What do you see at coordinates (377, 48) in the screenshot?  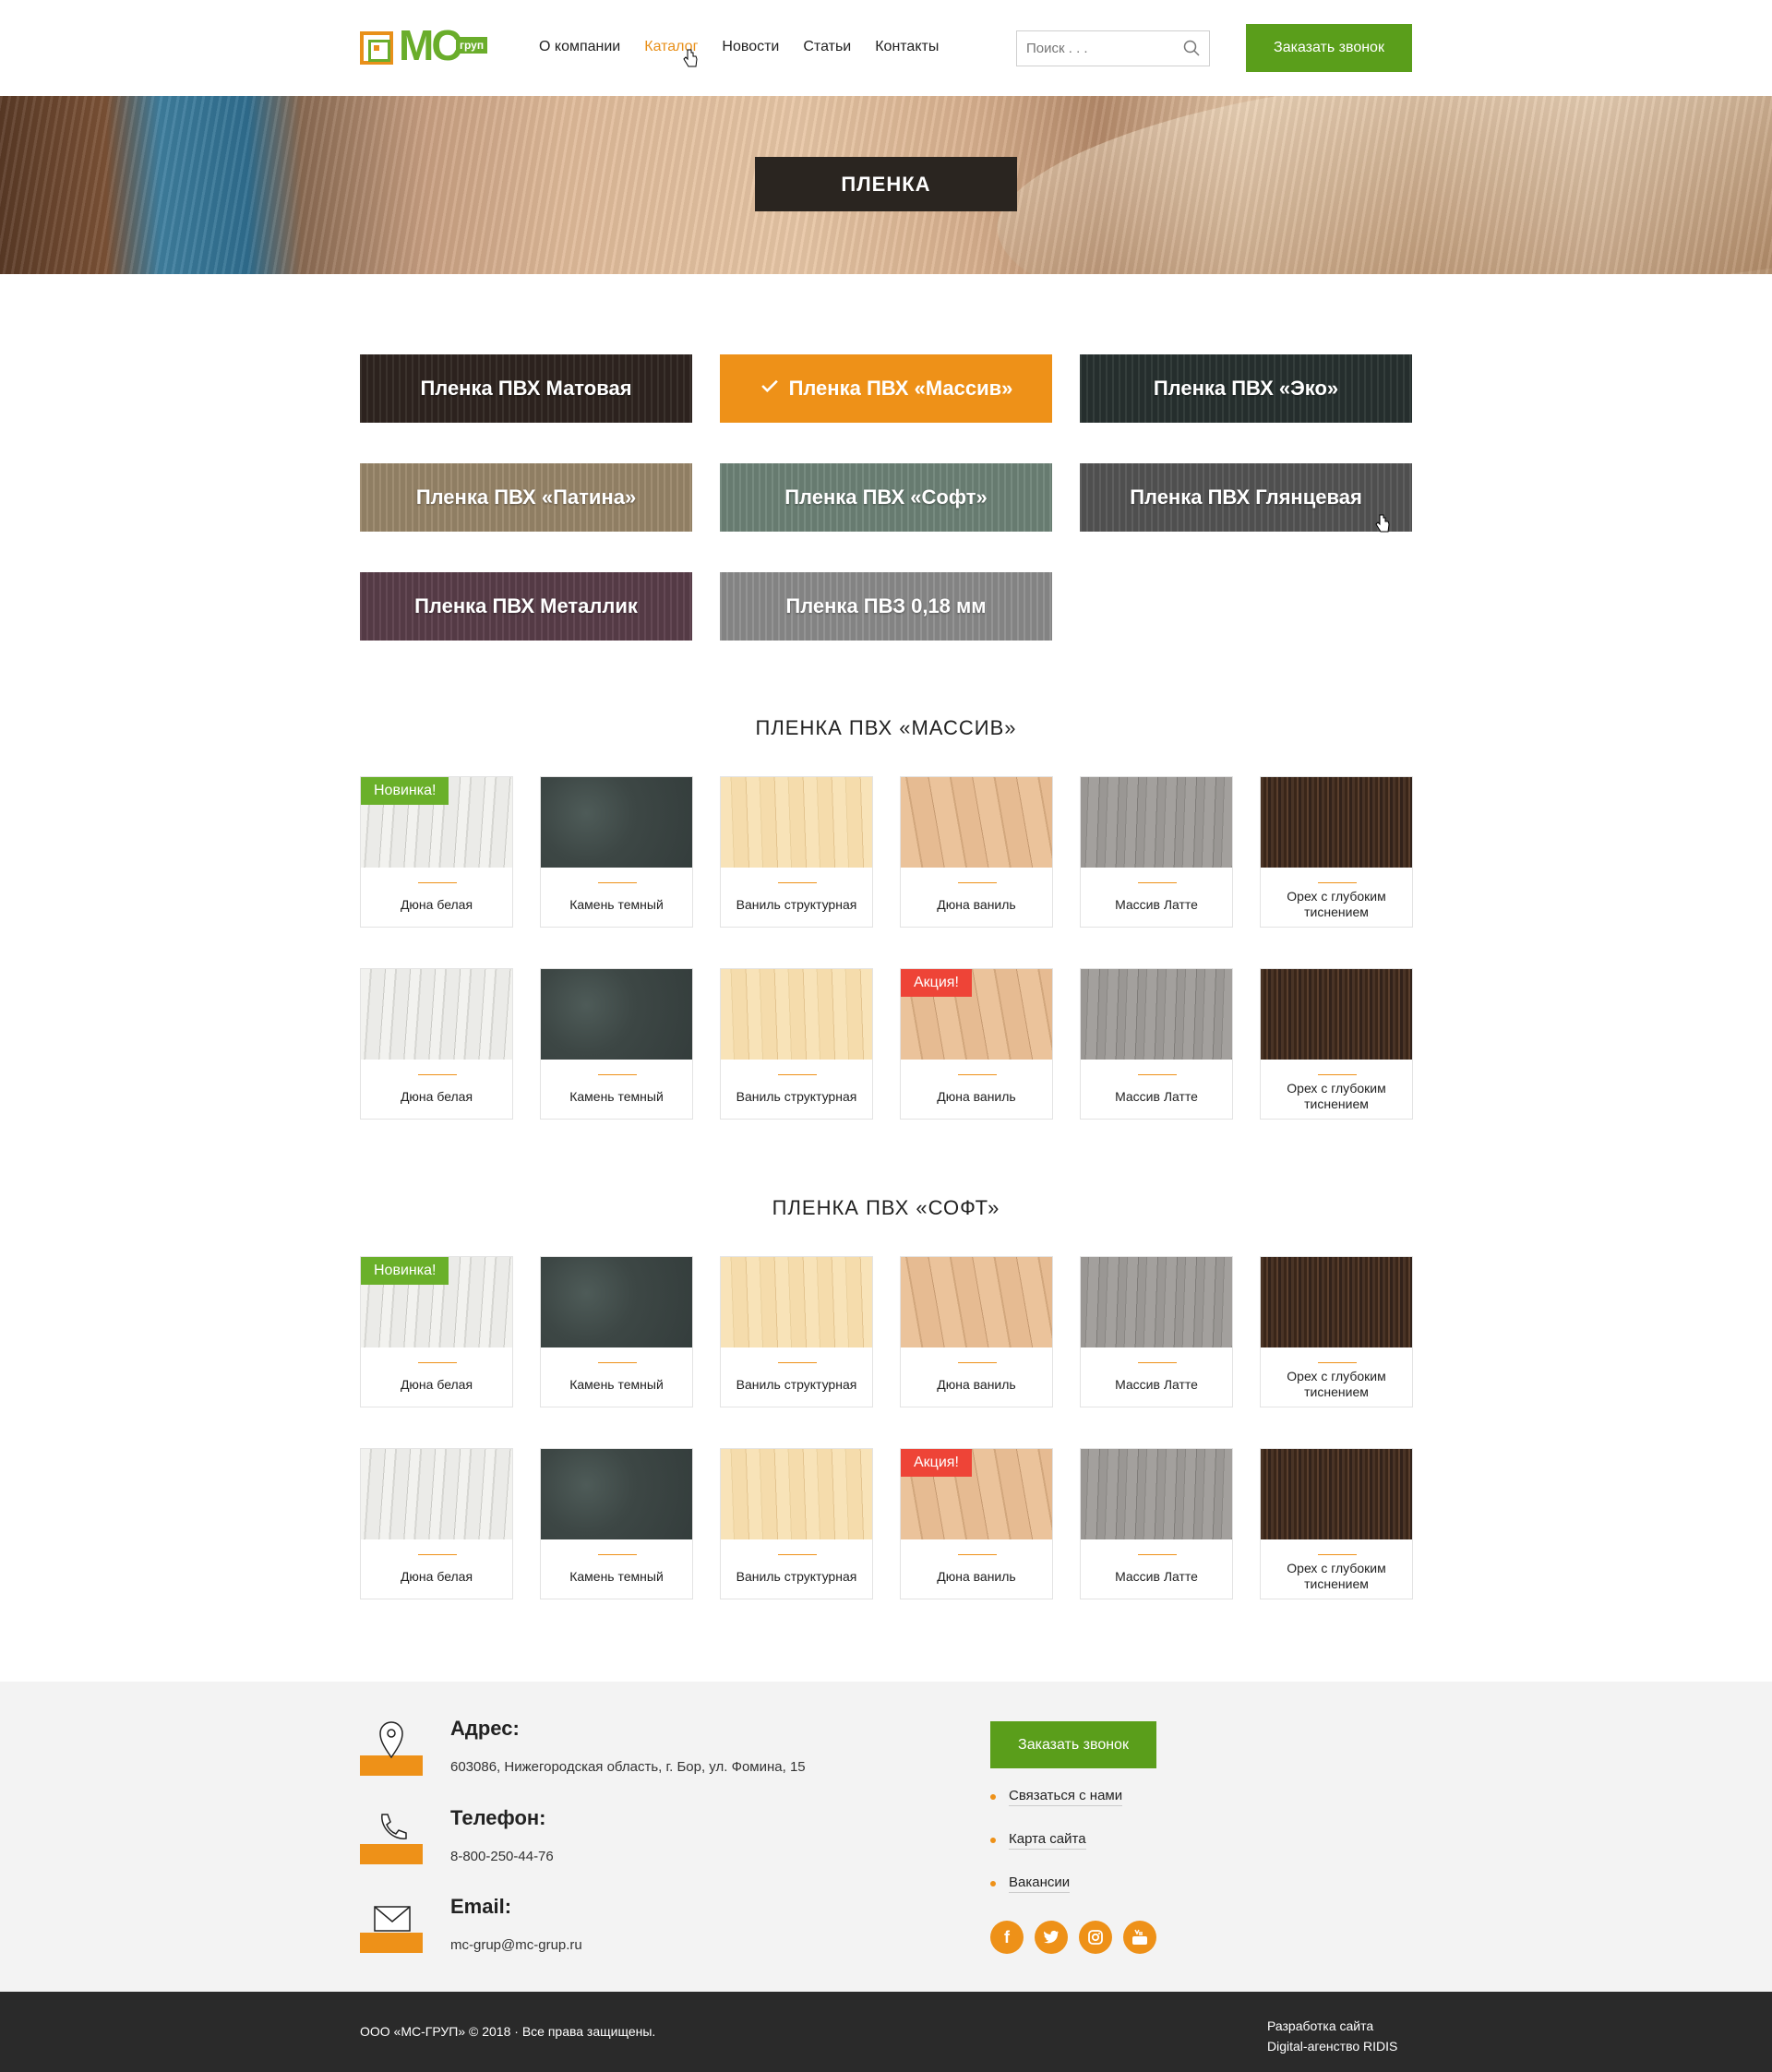 I see `logo-mark-icon` at bounding box center [377, 48].